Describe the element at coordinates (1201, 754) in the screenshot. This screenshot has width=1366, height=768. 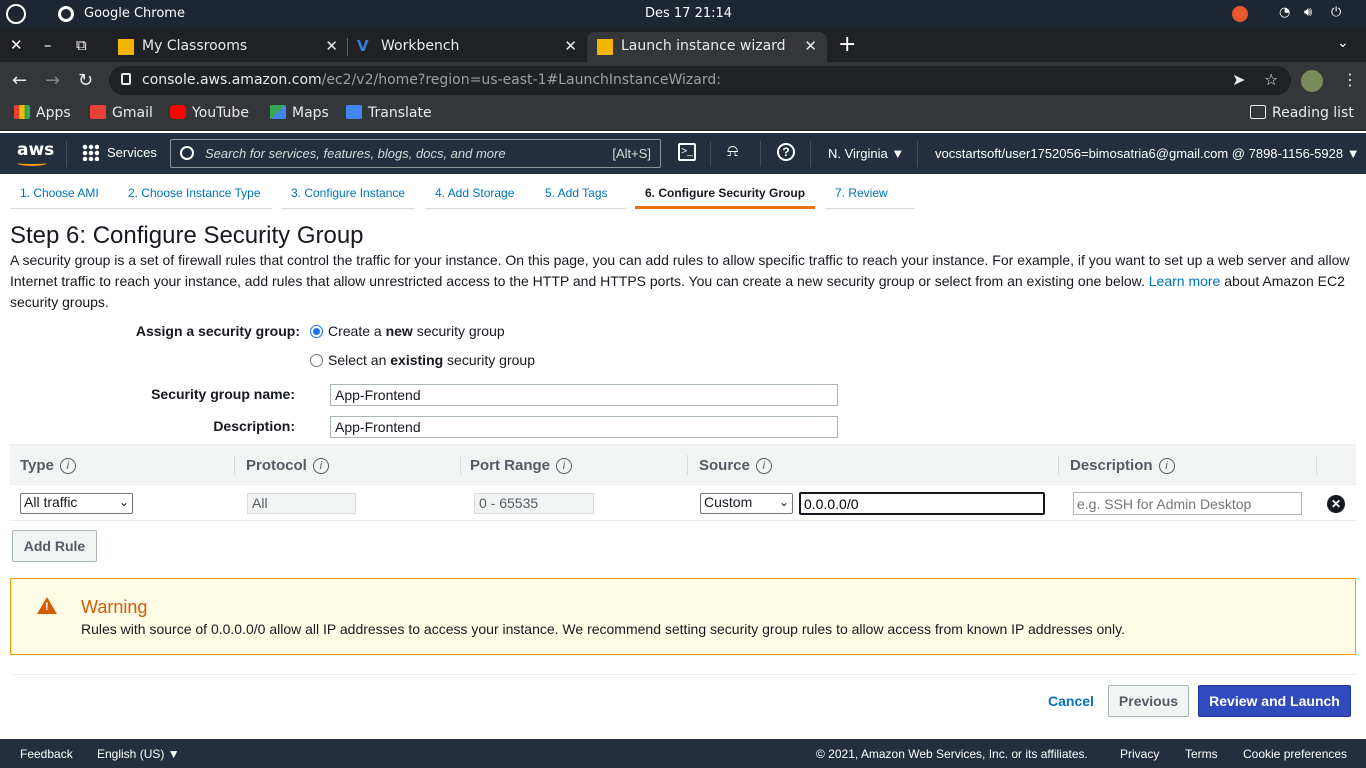
I see `terms-link: Terms` at that location.